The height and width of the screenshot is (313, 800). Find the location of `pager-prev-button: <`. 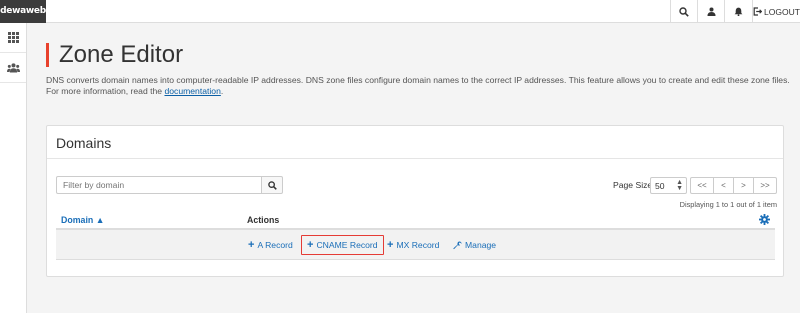

pager-prev-button: < is located at coordinates (723, 185).